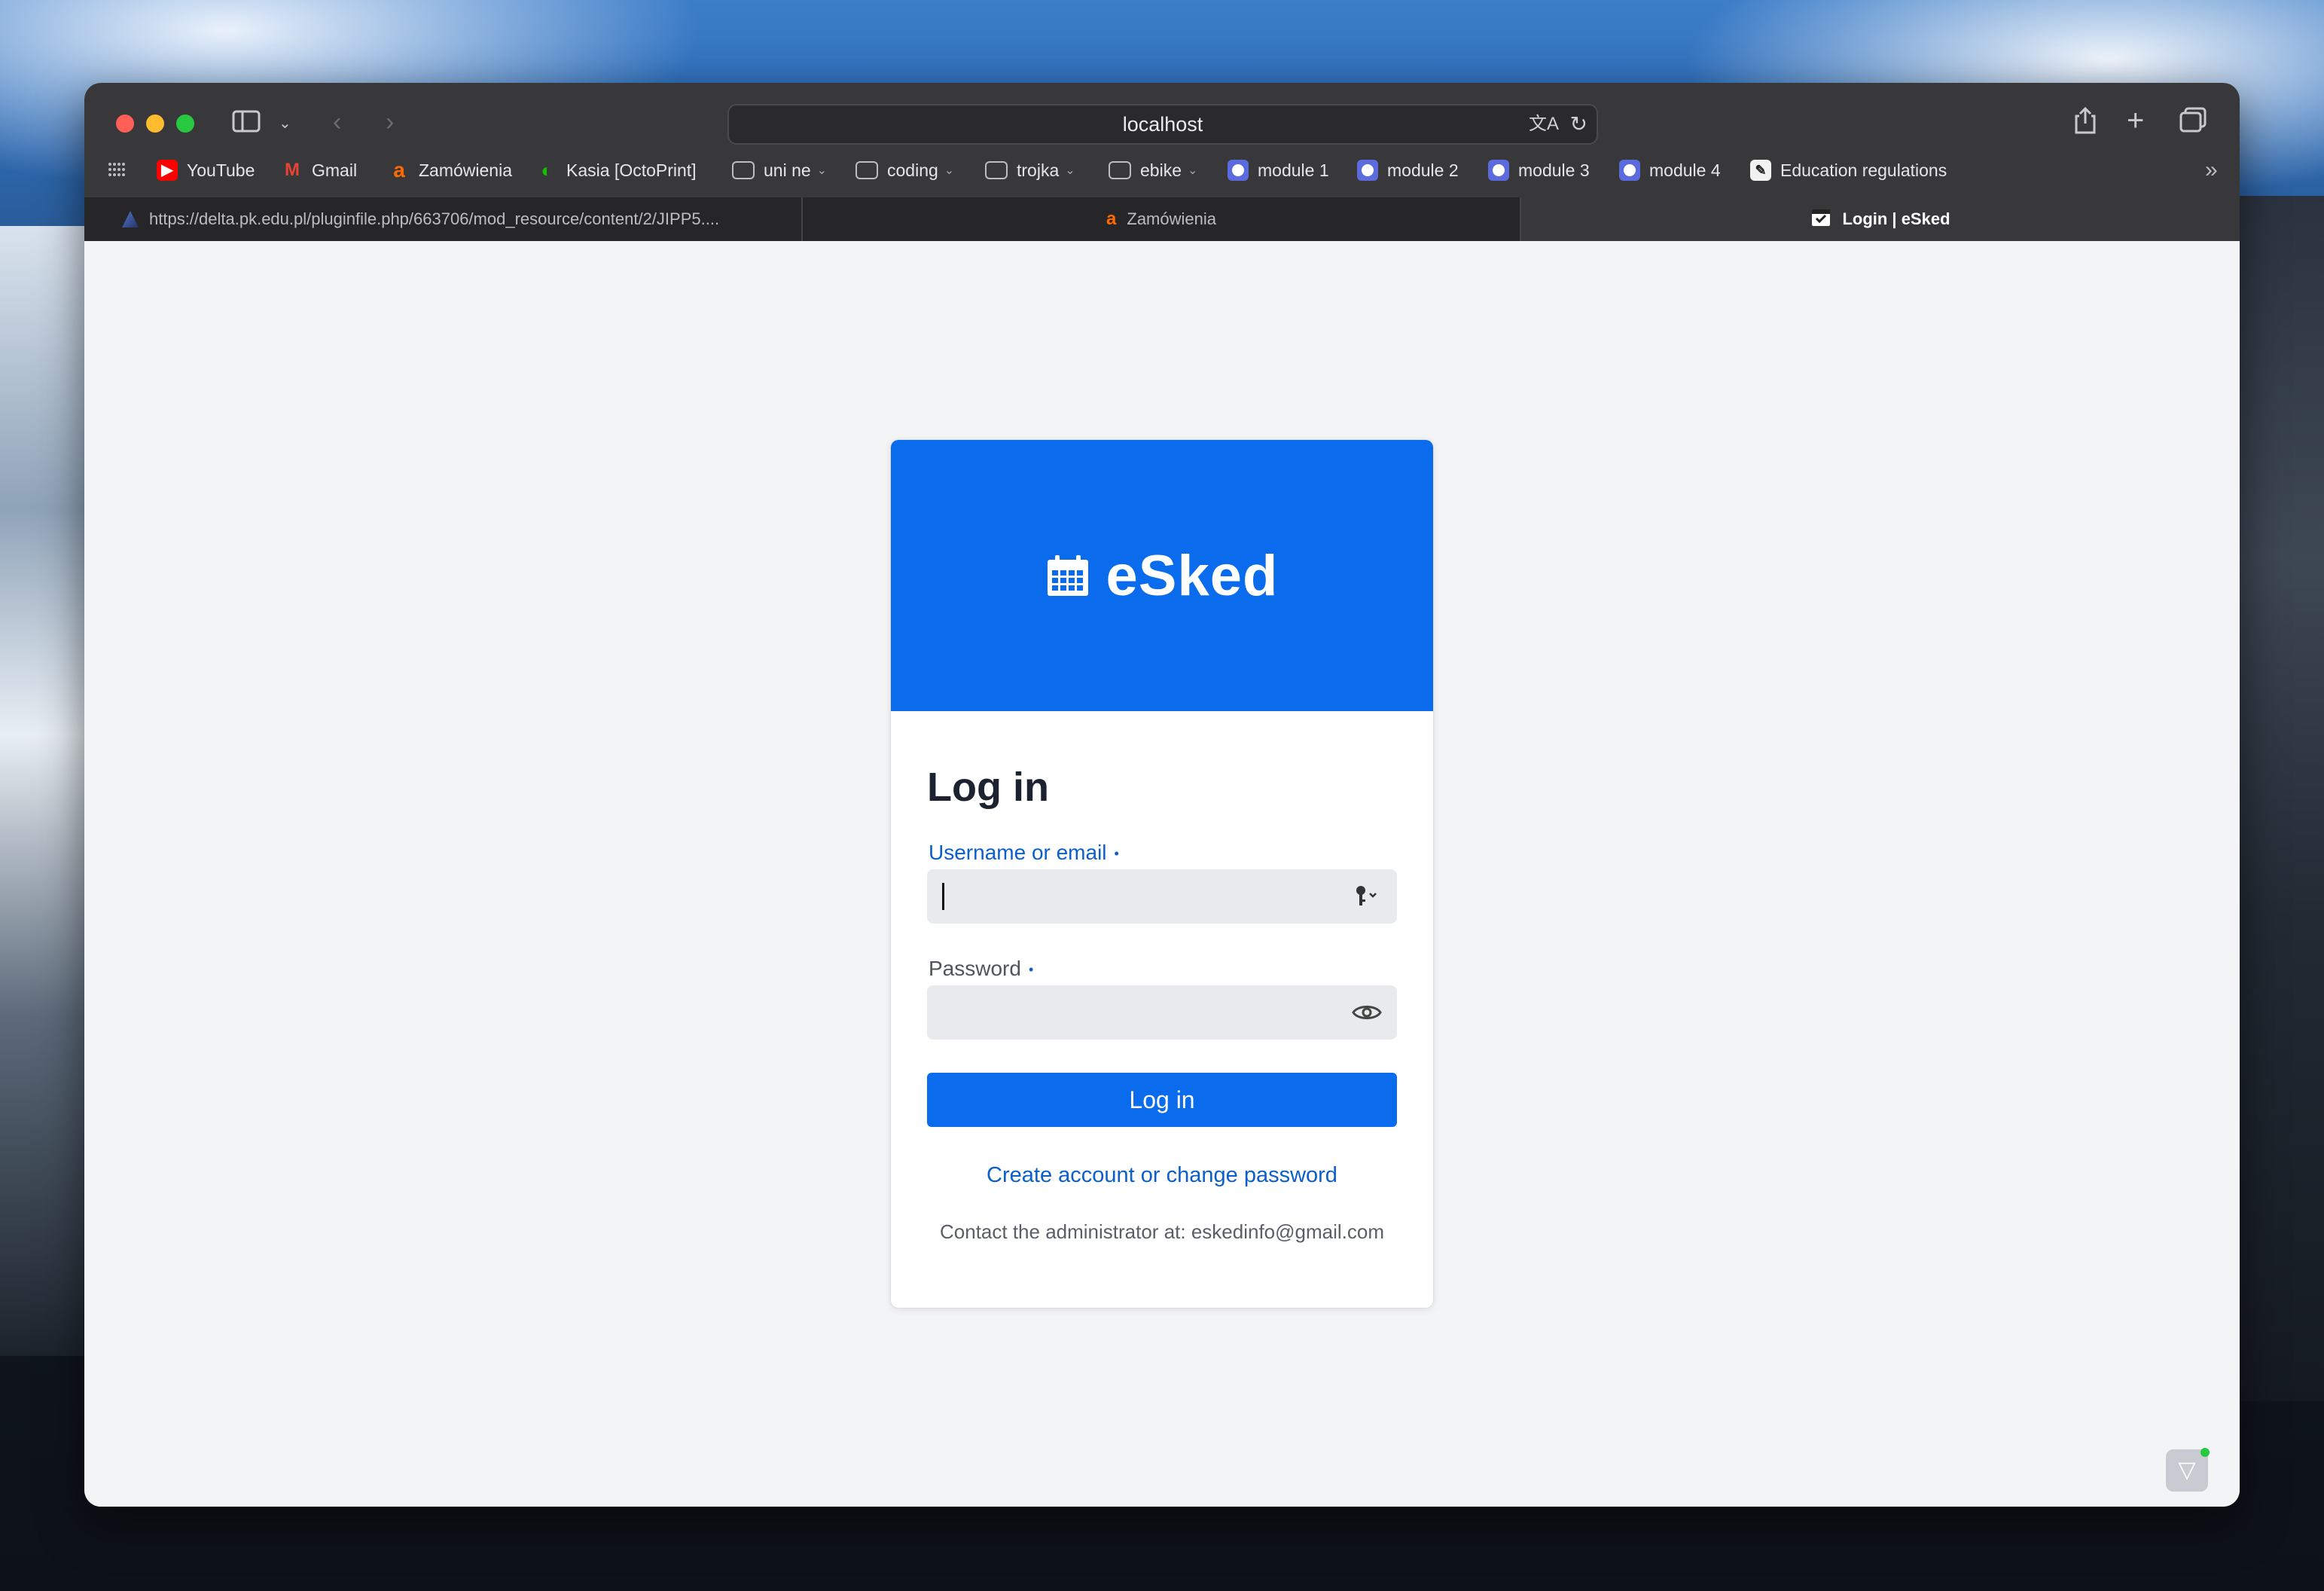  Describe the element at coordinates (547, 170) in the screenshot. I see `octoprint-icon: ◐` at that location.